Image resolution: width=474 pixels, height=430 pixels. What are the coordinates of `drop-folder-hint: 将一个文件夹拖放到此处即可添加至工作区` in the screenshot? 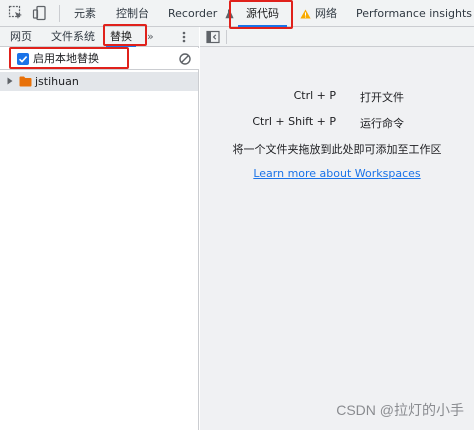 It's located at (337, 149).